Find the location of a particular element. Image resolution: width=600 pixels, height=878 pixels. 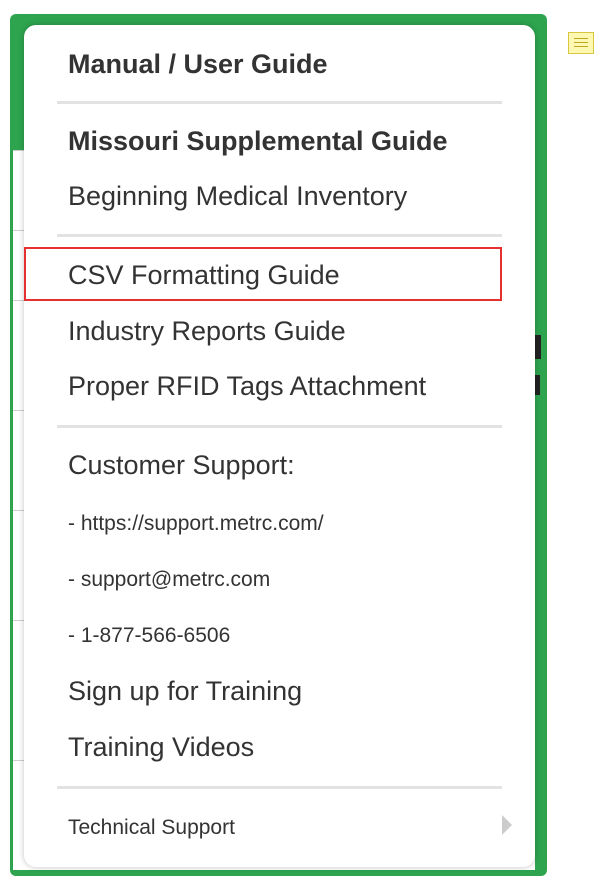

menu-item-technical-support: Technical Support is located at coordinates (151, 828).